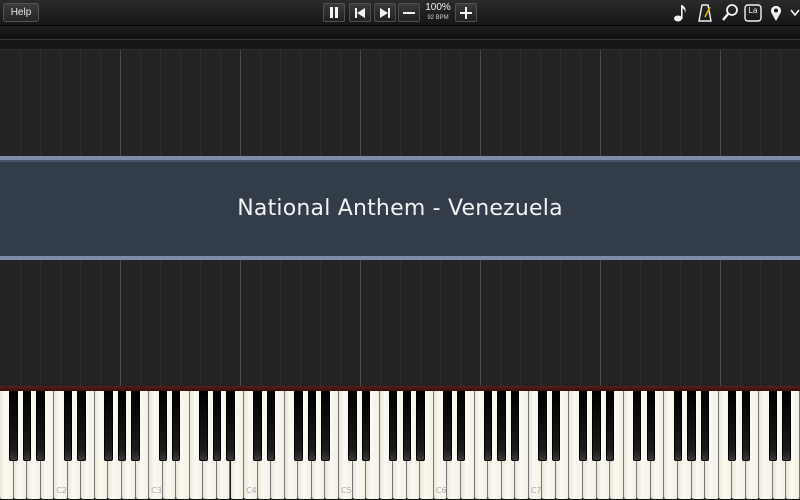  I want to click on timeline-ruler, so click(400, 33).